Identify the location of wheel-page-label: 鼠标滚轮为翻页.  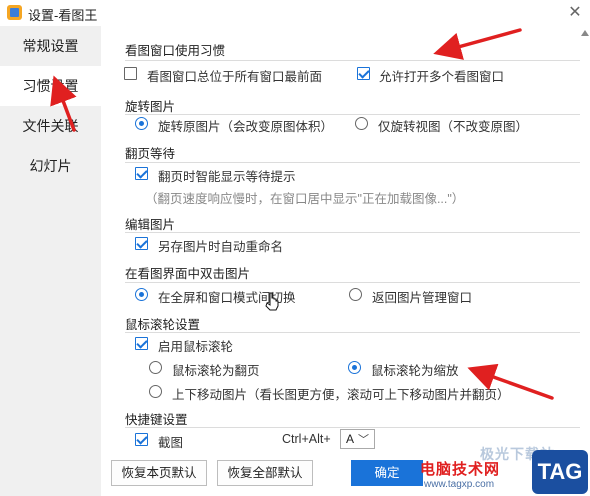
(216, 369).